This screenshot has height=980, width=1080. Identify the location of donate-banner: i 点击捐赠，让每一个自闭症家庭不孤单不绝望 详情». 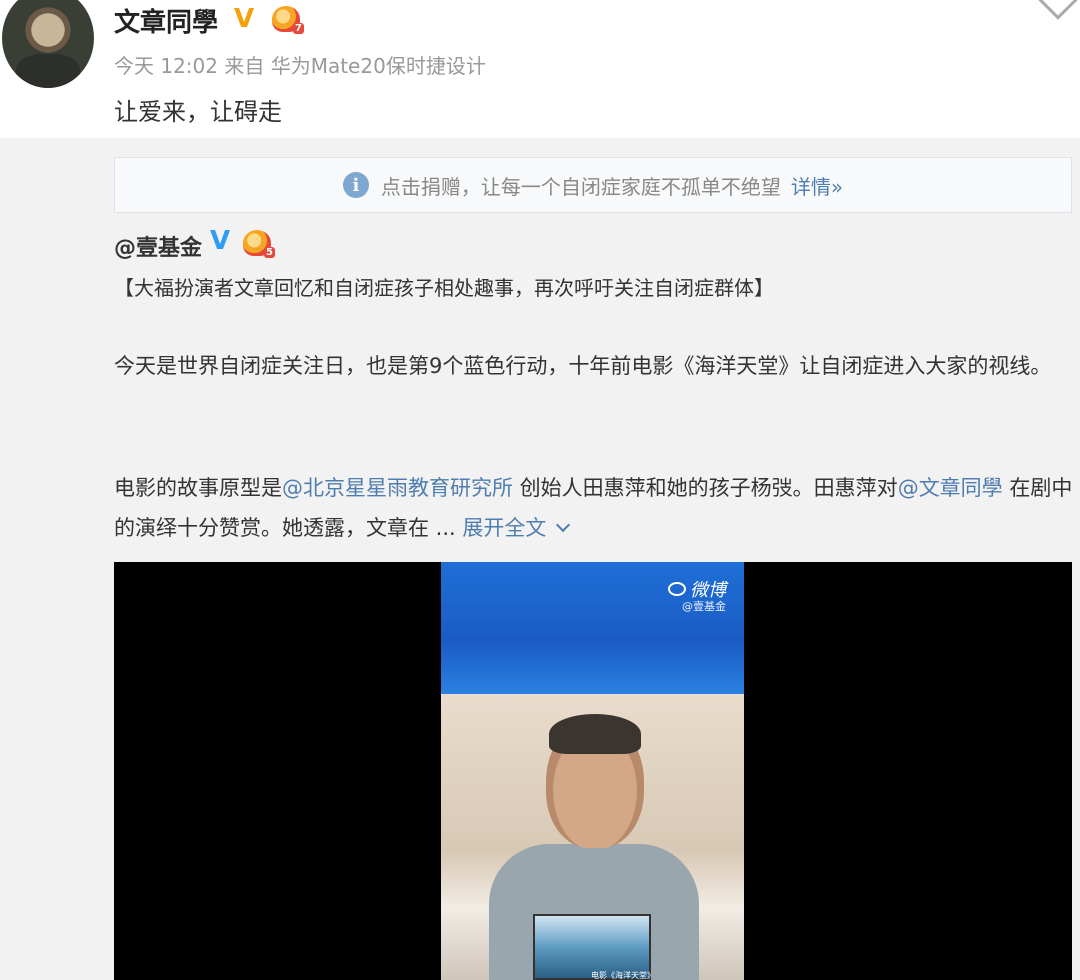
(593, 185).